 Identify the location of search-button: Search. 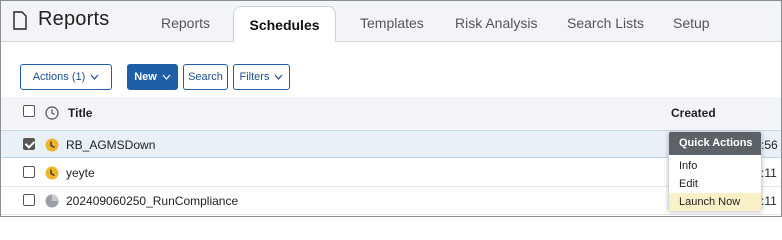
(205, 77).